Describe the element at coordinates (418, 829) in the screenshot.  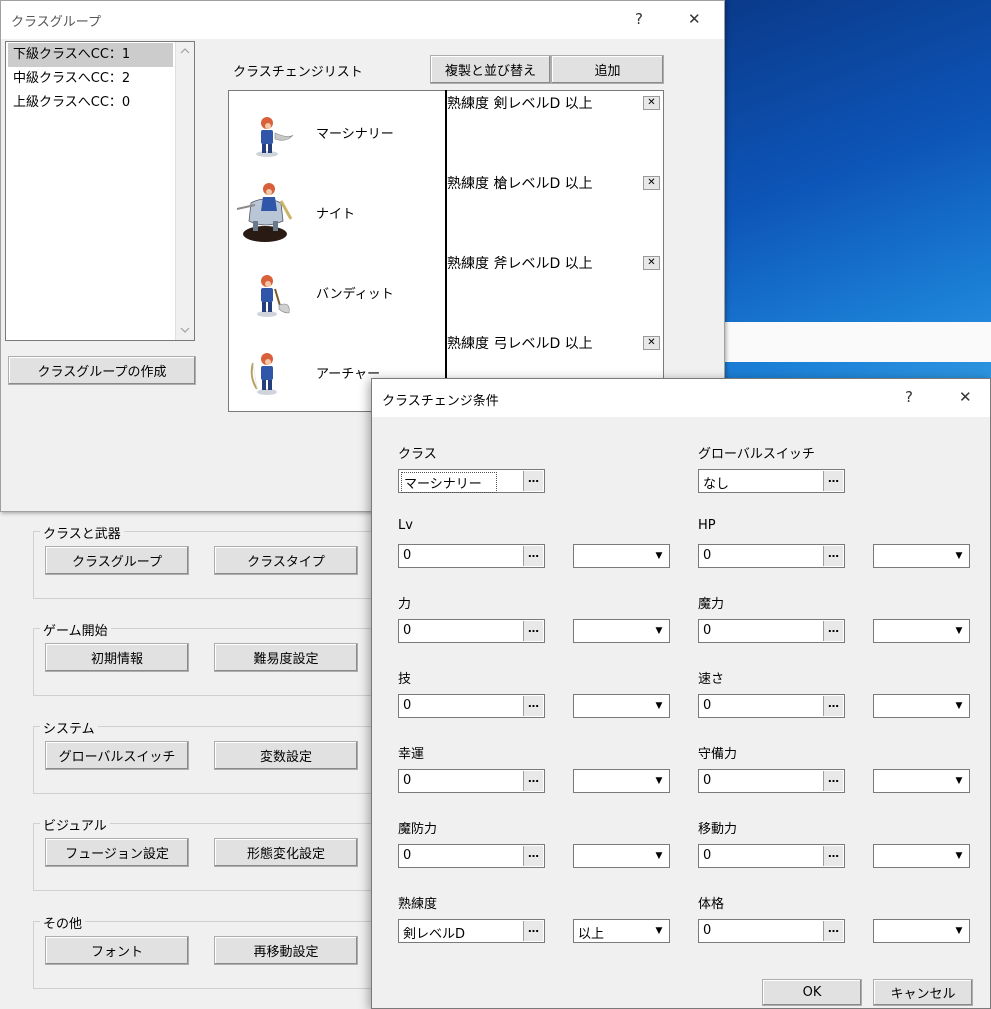
I see `field-label: 魔防力` at that location.